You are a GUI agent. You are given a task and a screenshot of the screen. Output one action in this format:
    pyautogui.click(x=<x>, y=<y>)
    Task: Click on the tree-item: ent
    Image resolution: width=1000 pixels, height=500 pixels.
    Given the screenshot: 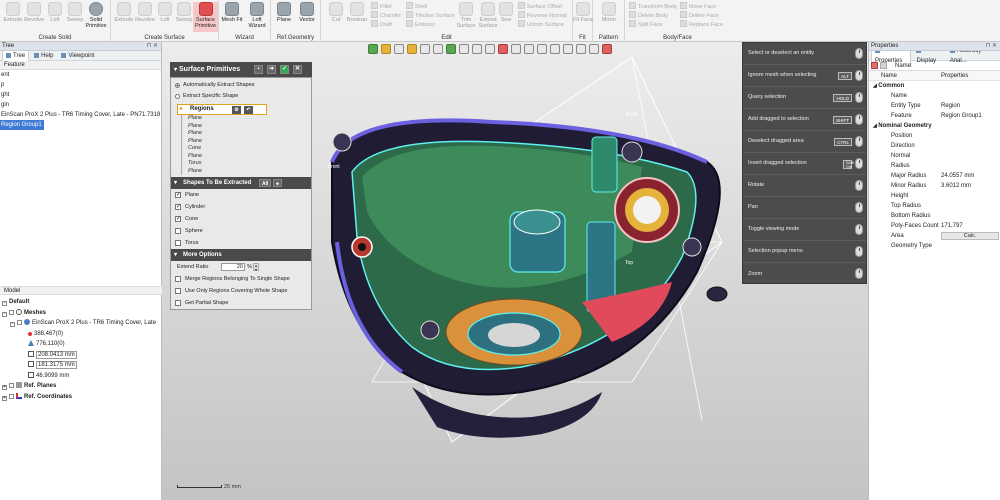 What is the action you would take?
    pyautogui.click(x=80, y=75)
    